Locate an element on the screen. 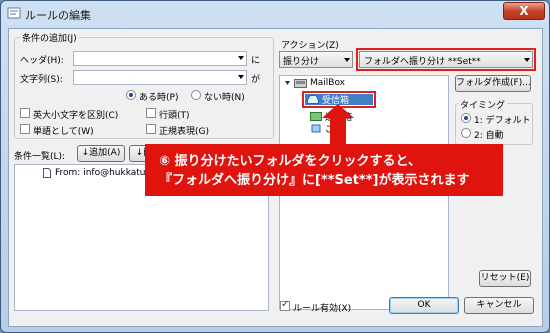 The width and height of the screenshot is (550, 333). annotation-arrow-head is located at coordinates (338, 111).